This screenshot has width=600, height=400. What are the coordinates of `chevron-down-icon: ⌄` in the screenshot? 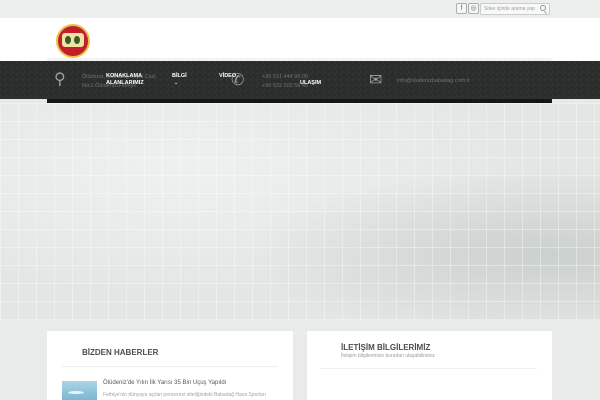 It's located at (176, 83).